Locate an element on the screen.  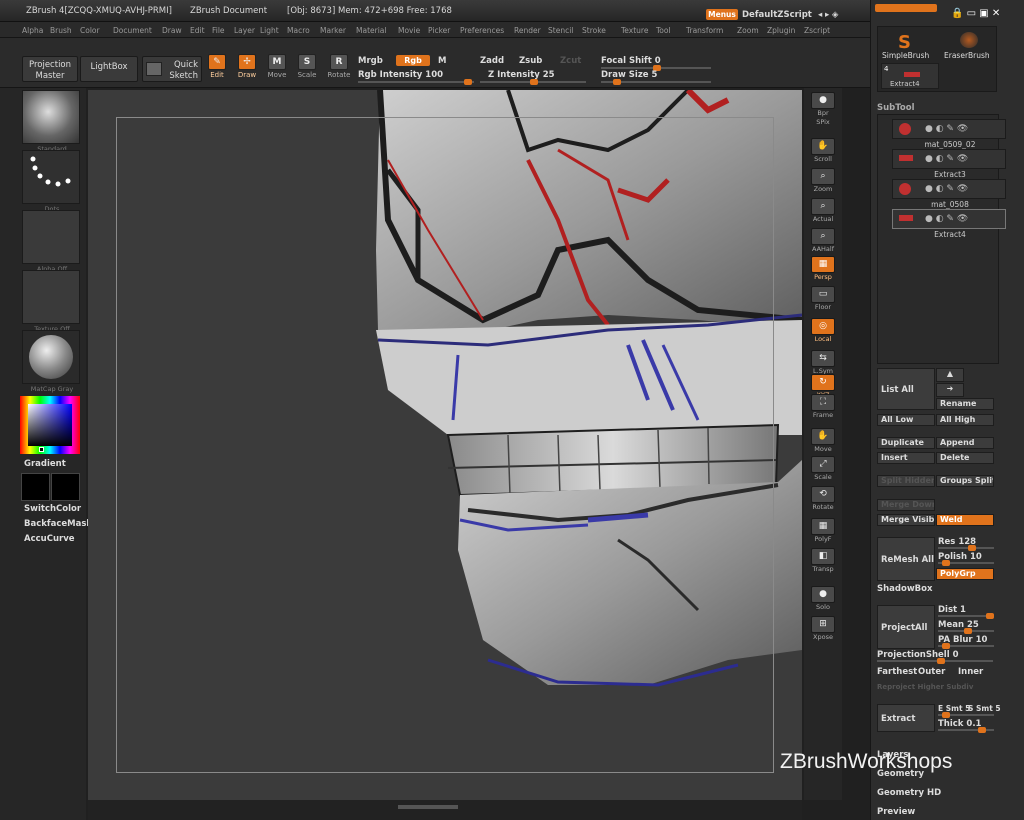
menu-brush: Brush is located at coordinates (61, 30).